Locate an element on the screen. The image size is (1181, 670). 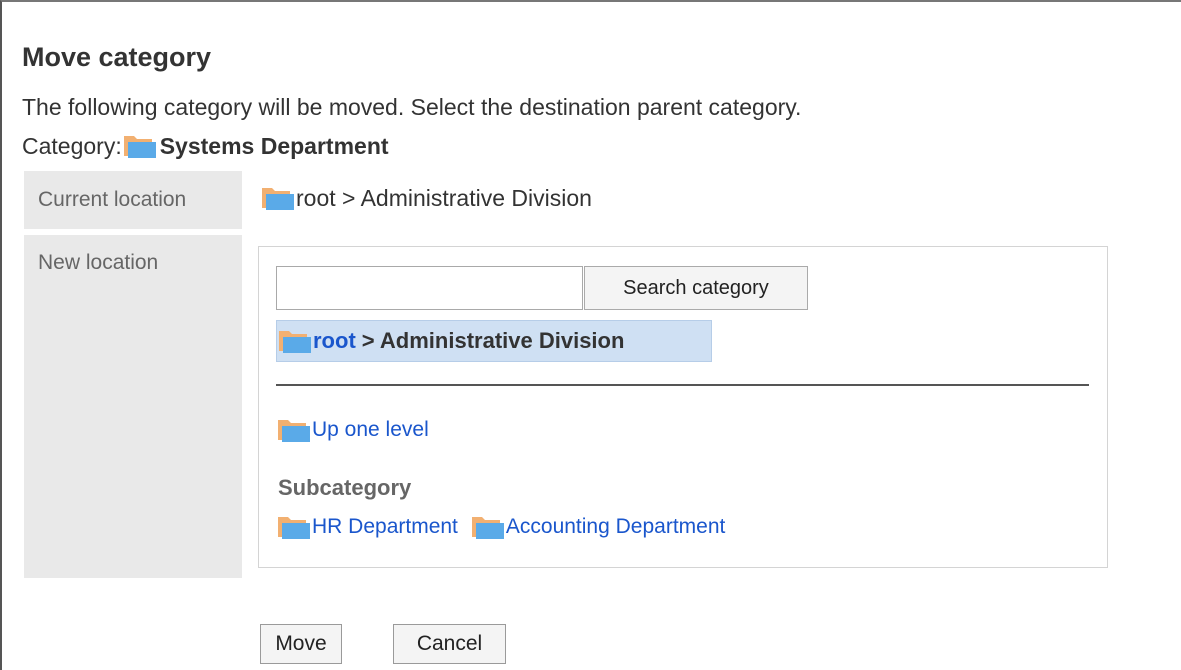
category-line: Category: Systems Department is located at coordinates (205, 146).